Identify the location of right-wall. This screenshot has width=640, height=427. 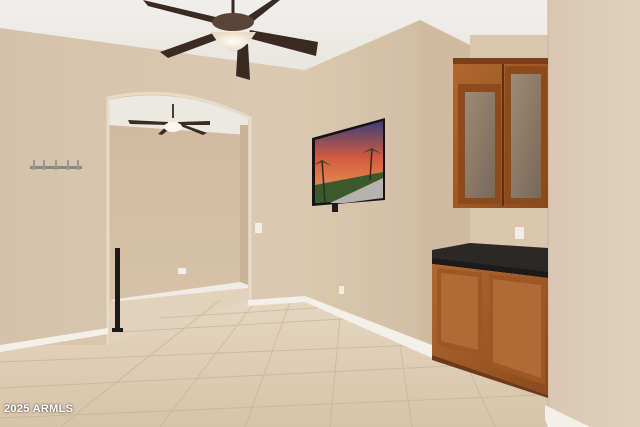
(594, 213).